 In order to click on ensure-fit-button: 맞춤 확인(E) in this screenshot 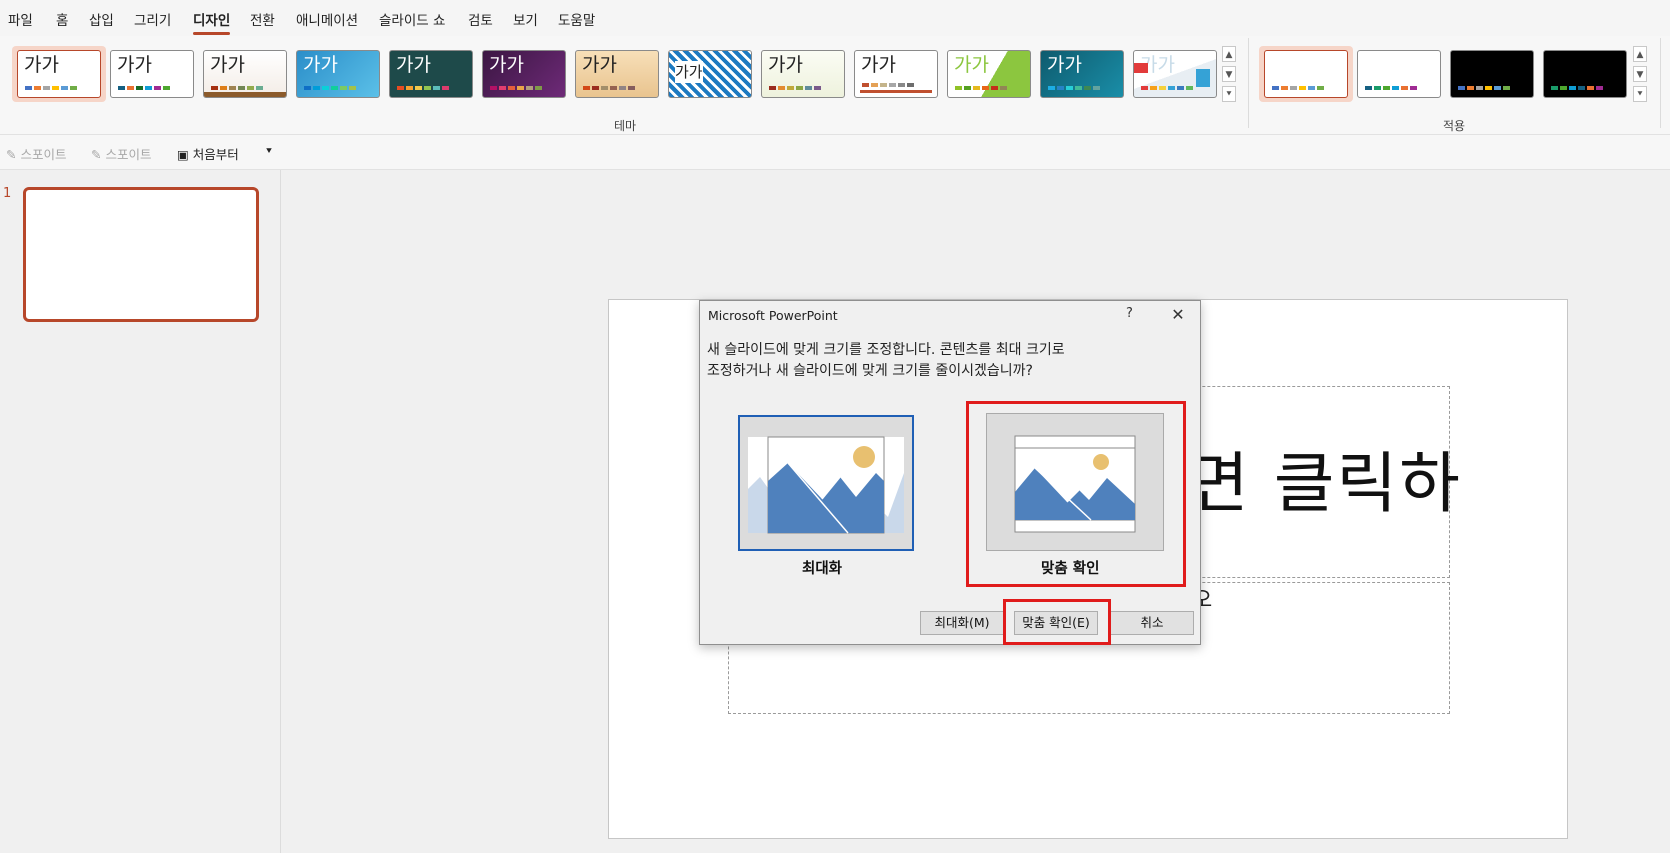, I will do `click(1056, 623)`.